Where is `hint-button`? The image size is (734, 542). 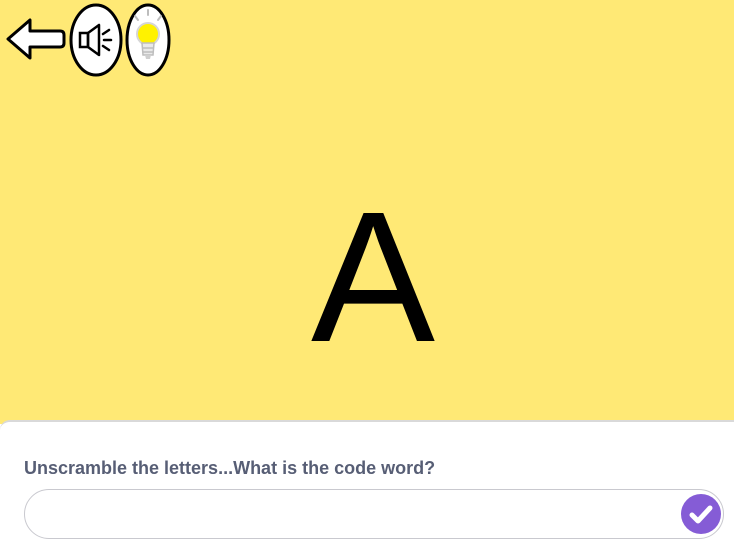
hint-button is located at coordinates (148, 40).